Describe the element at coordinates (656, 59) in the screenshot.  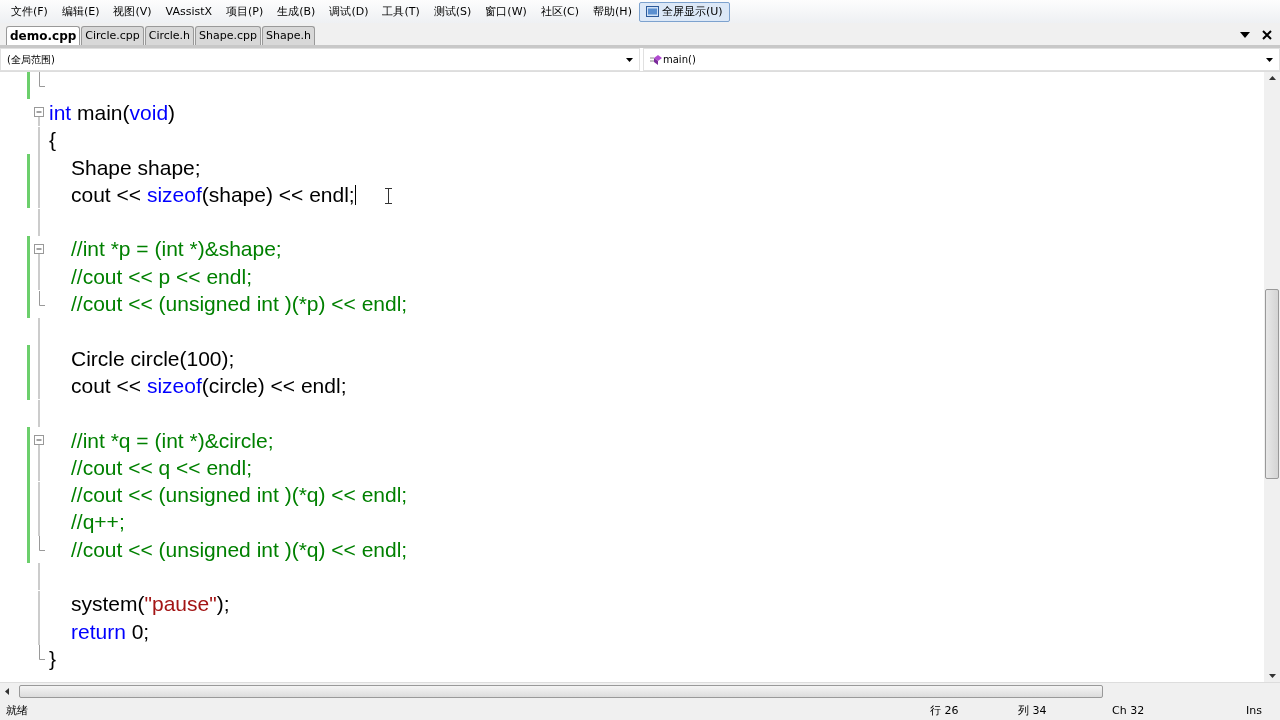
I see `method-cube-icon` at that location.